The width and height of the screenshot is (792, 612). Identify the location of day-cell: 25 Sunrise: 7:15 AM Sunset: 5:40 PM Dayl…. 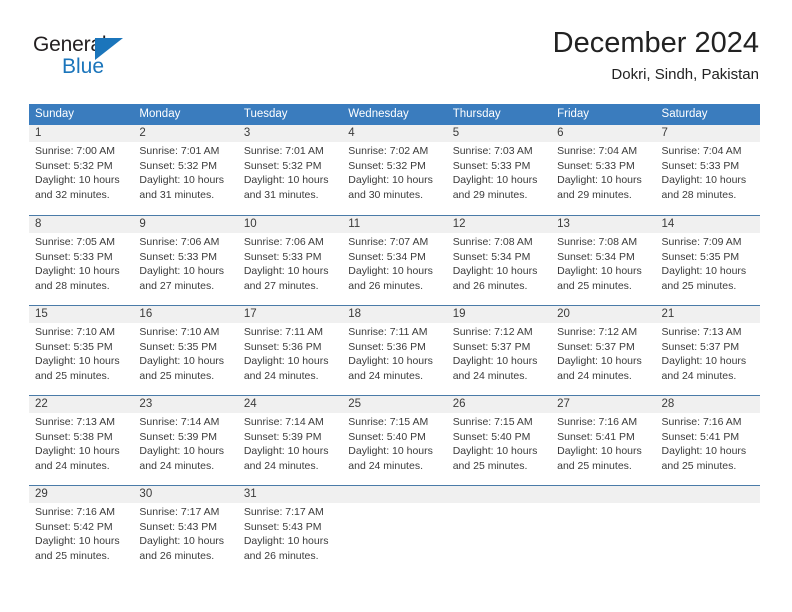
(394, 441).